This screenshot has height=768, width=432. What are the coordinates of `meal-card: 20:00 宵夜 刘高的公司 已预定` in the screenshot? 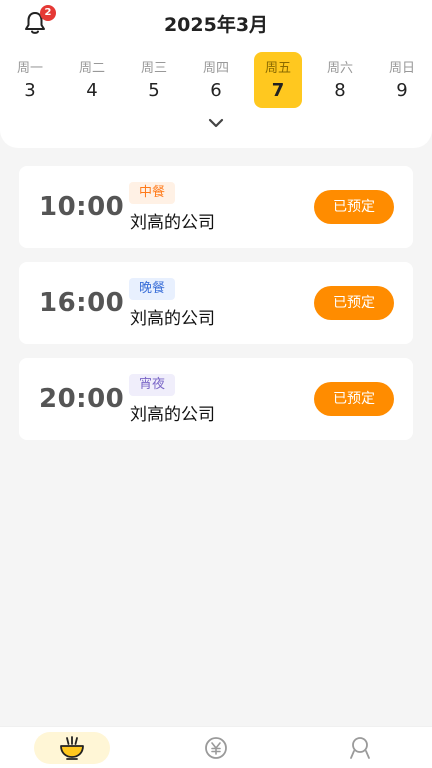 It's located at (216, 399).